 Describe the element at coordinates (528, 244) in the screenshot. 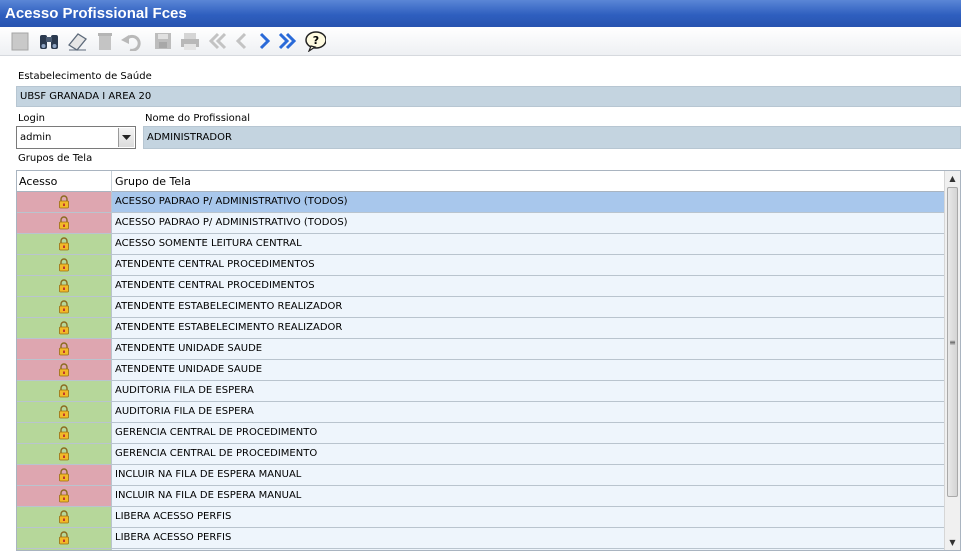

I see `grupo-cell: ACESSO SOMENTE LEITURA CENTRAL` at that location.